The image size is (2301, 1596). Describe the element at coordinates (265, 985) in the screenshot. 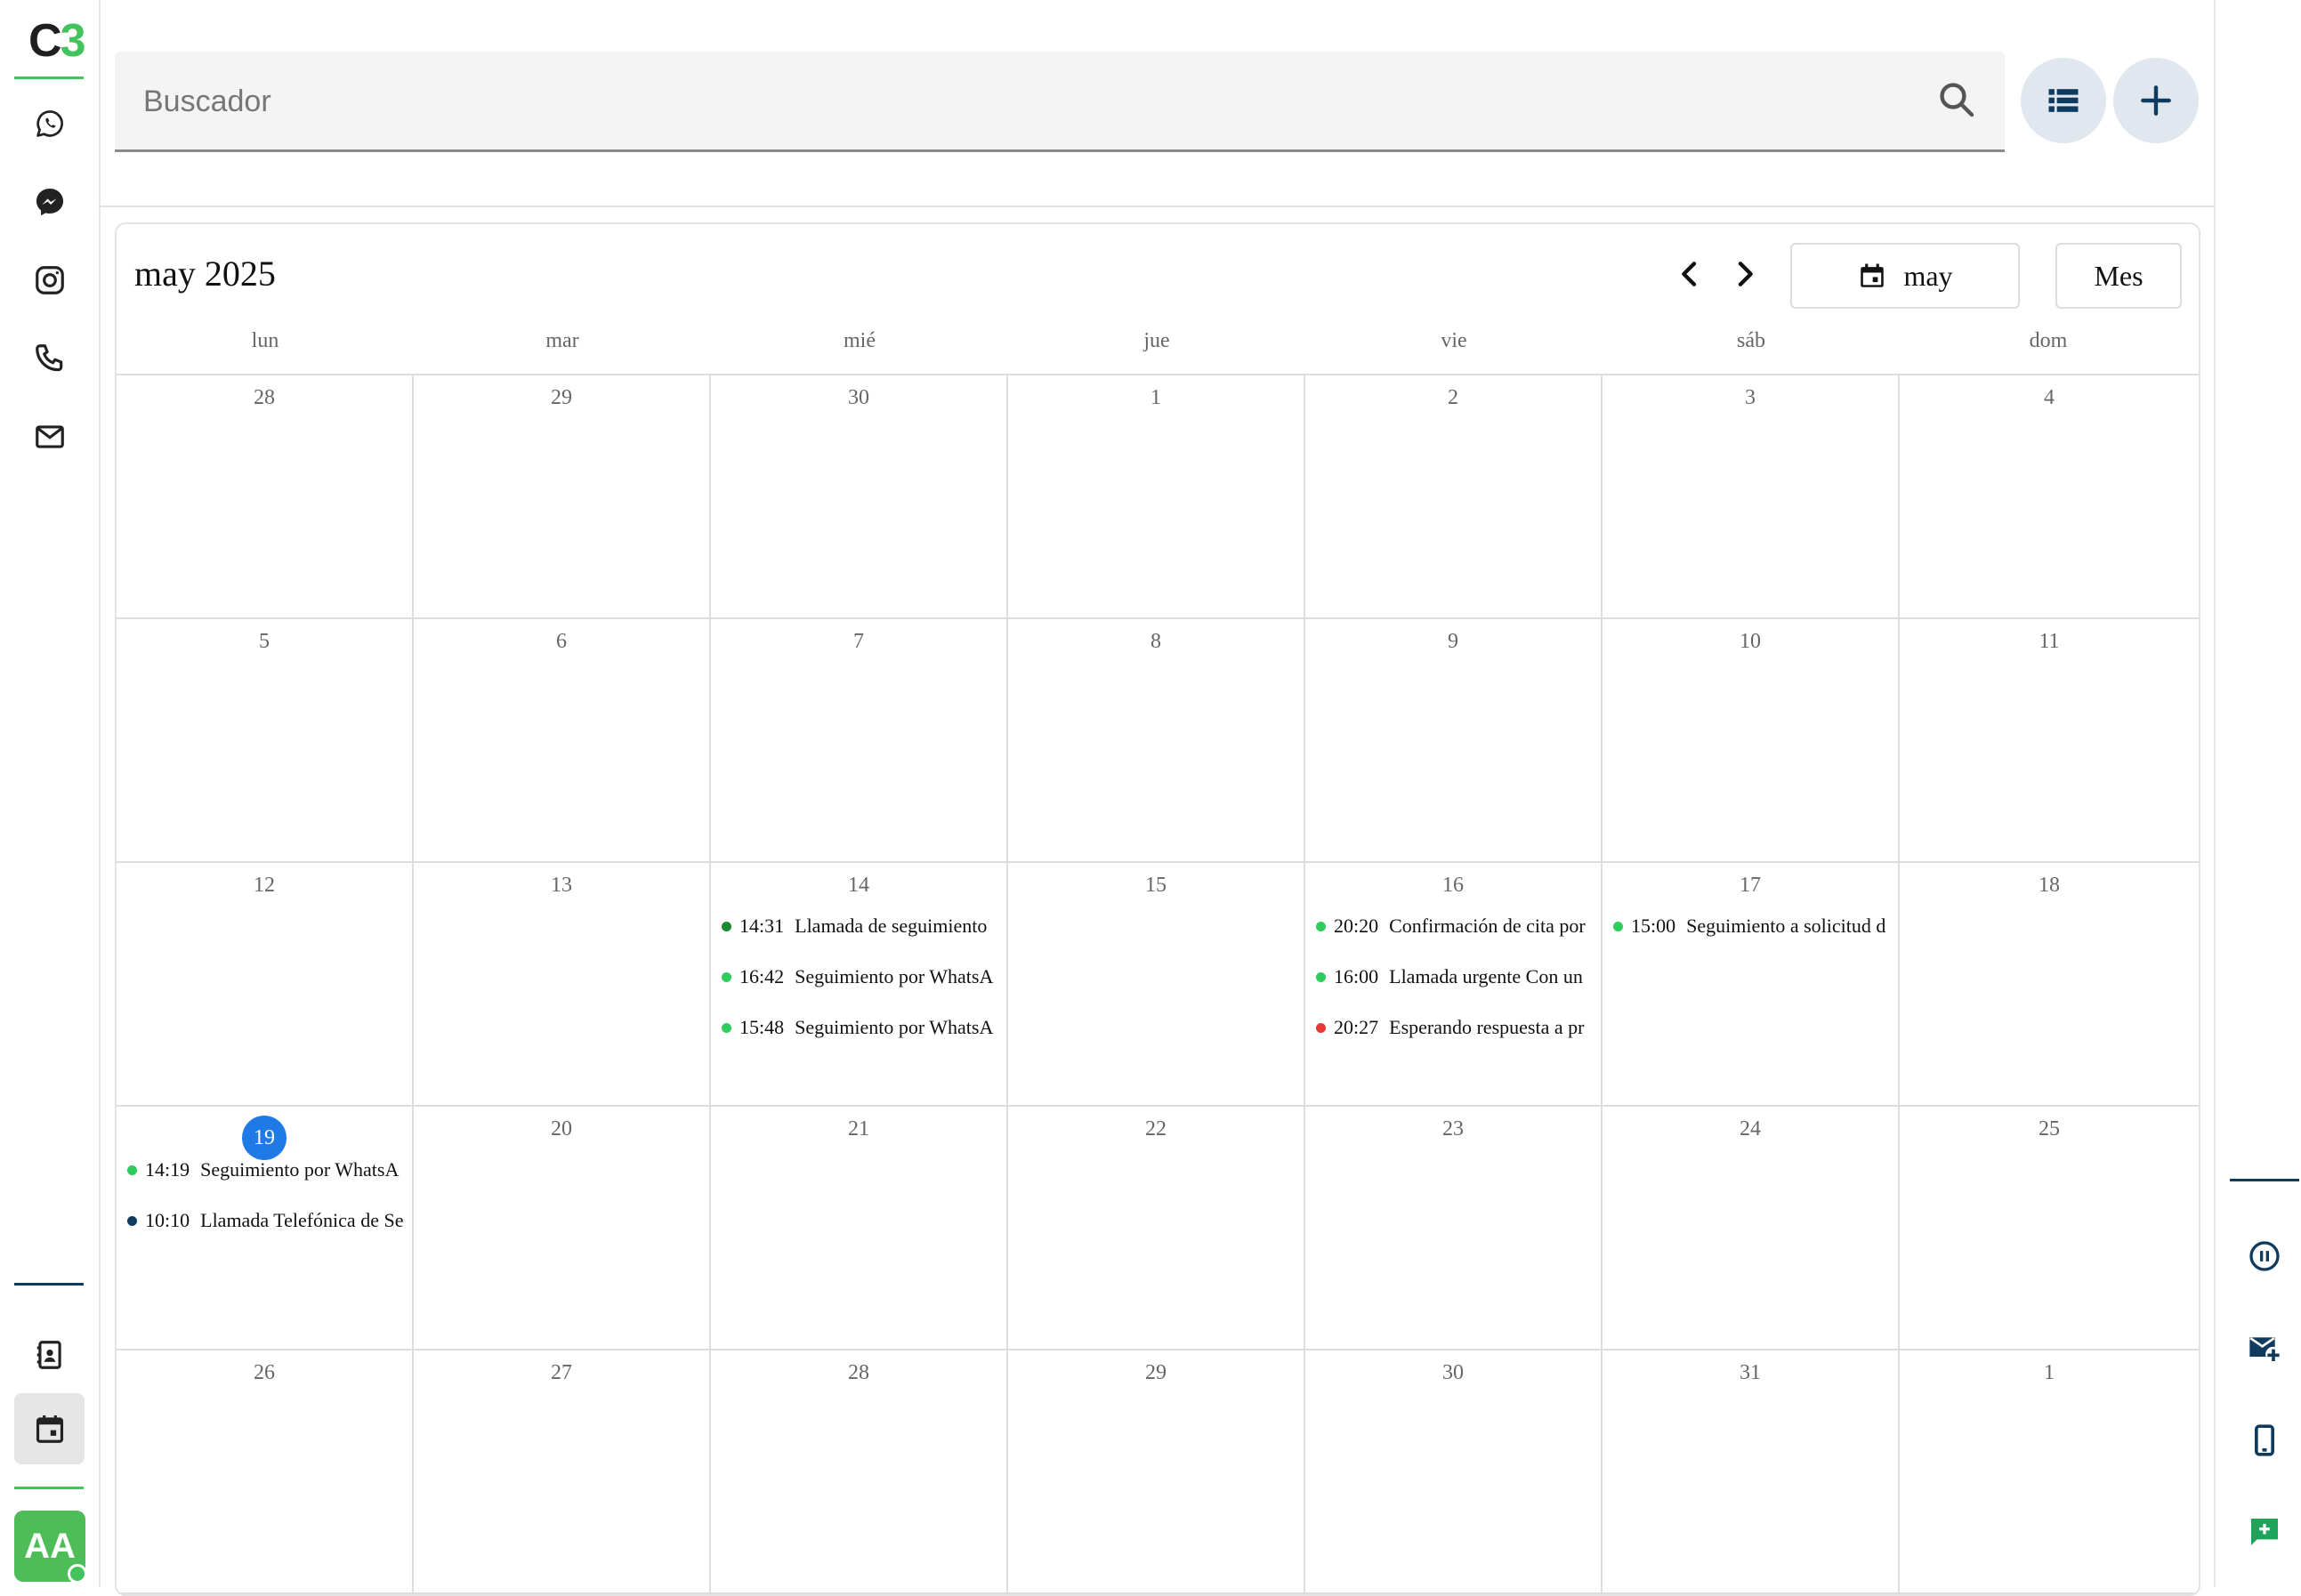

I see `day-cell: 12` at that location.